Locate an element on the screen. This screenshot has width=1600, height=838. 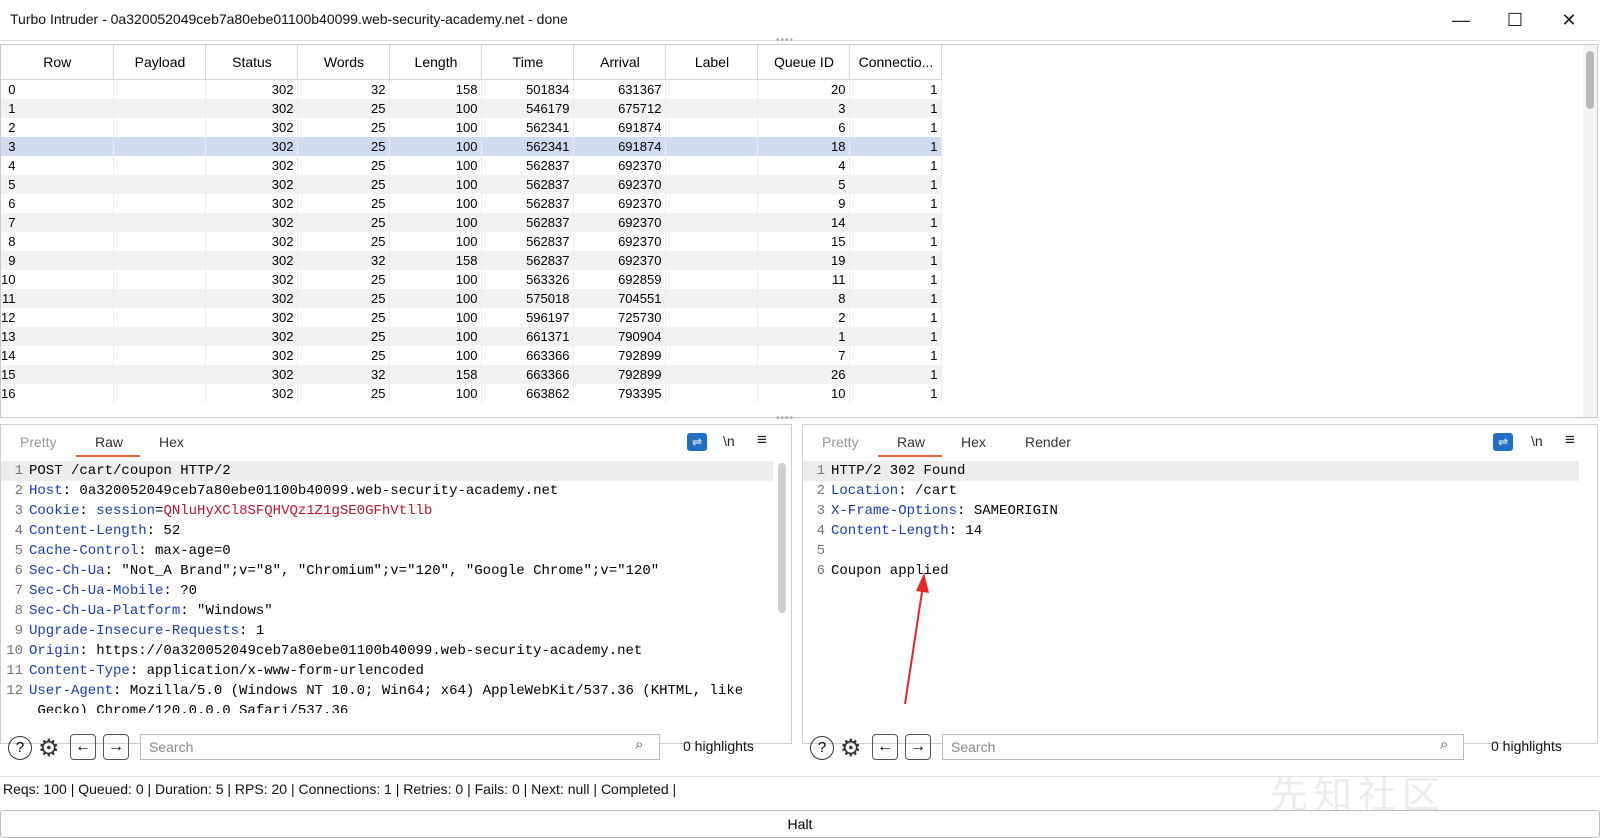
table-row: 5 302 25 100 562837 692370 5 1 is located at coordinates (472, 184).